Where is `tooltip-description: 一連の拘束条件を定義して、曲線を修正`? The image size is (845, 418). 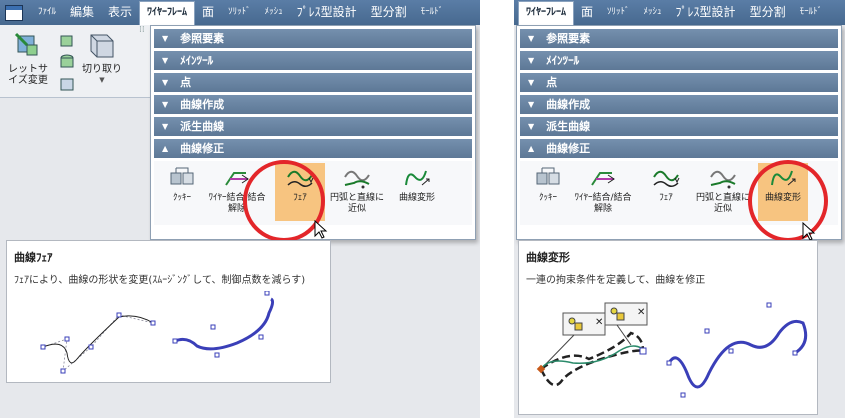 tooltip-description: 一連の拘束条件を定義して、曲線を修正 is located at coordinates (616, 280).